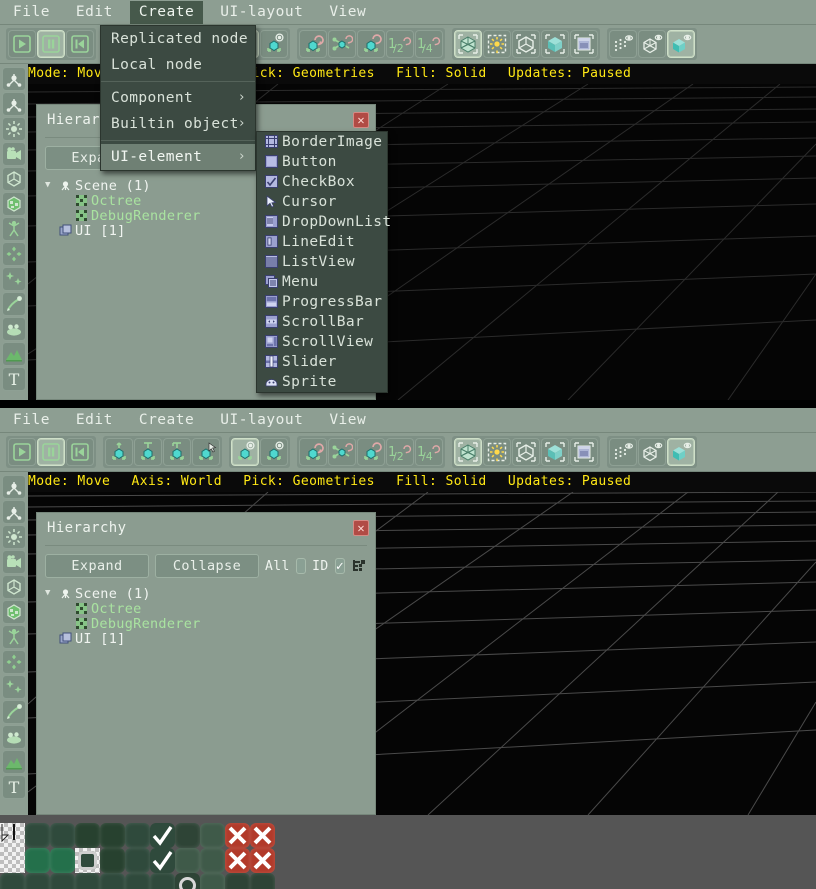 The width and height of the screenshot is (816, 889). What do you see at coordinates (555, 452) in the screenshot?
I see `toolbar-render-solid-icon-bottom` at bounding box center [555, 452].